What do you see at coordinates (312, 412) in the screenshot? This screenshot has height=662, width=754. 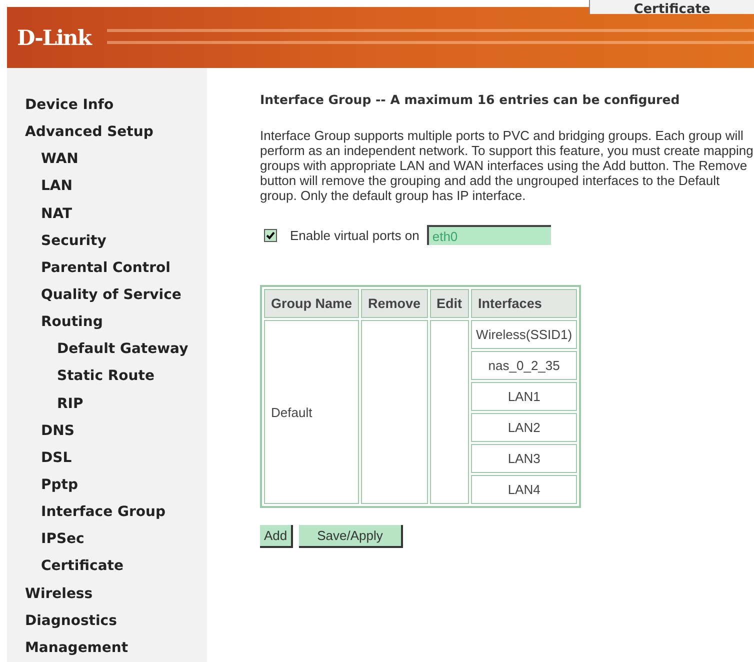 I see `table-cell: Default` at bounding box center [312, 412].